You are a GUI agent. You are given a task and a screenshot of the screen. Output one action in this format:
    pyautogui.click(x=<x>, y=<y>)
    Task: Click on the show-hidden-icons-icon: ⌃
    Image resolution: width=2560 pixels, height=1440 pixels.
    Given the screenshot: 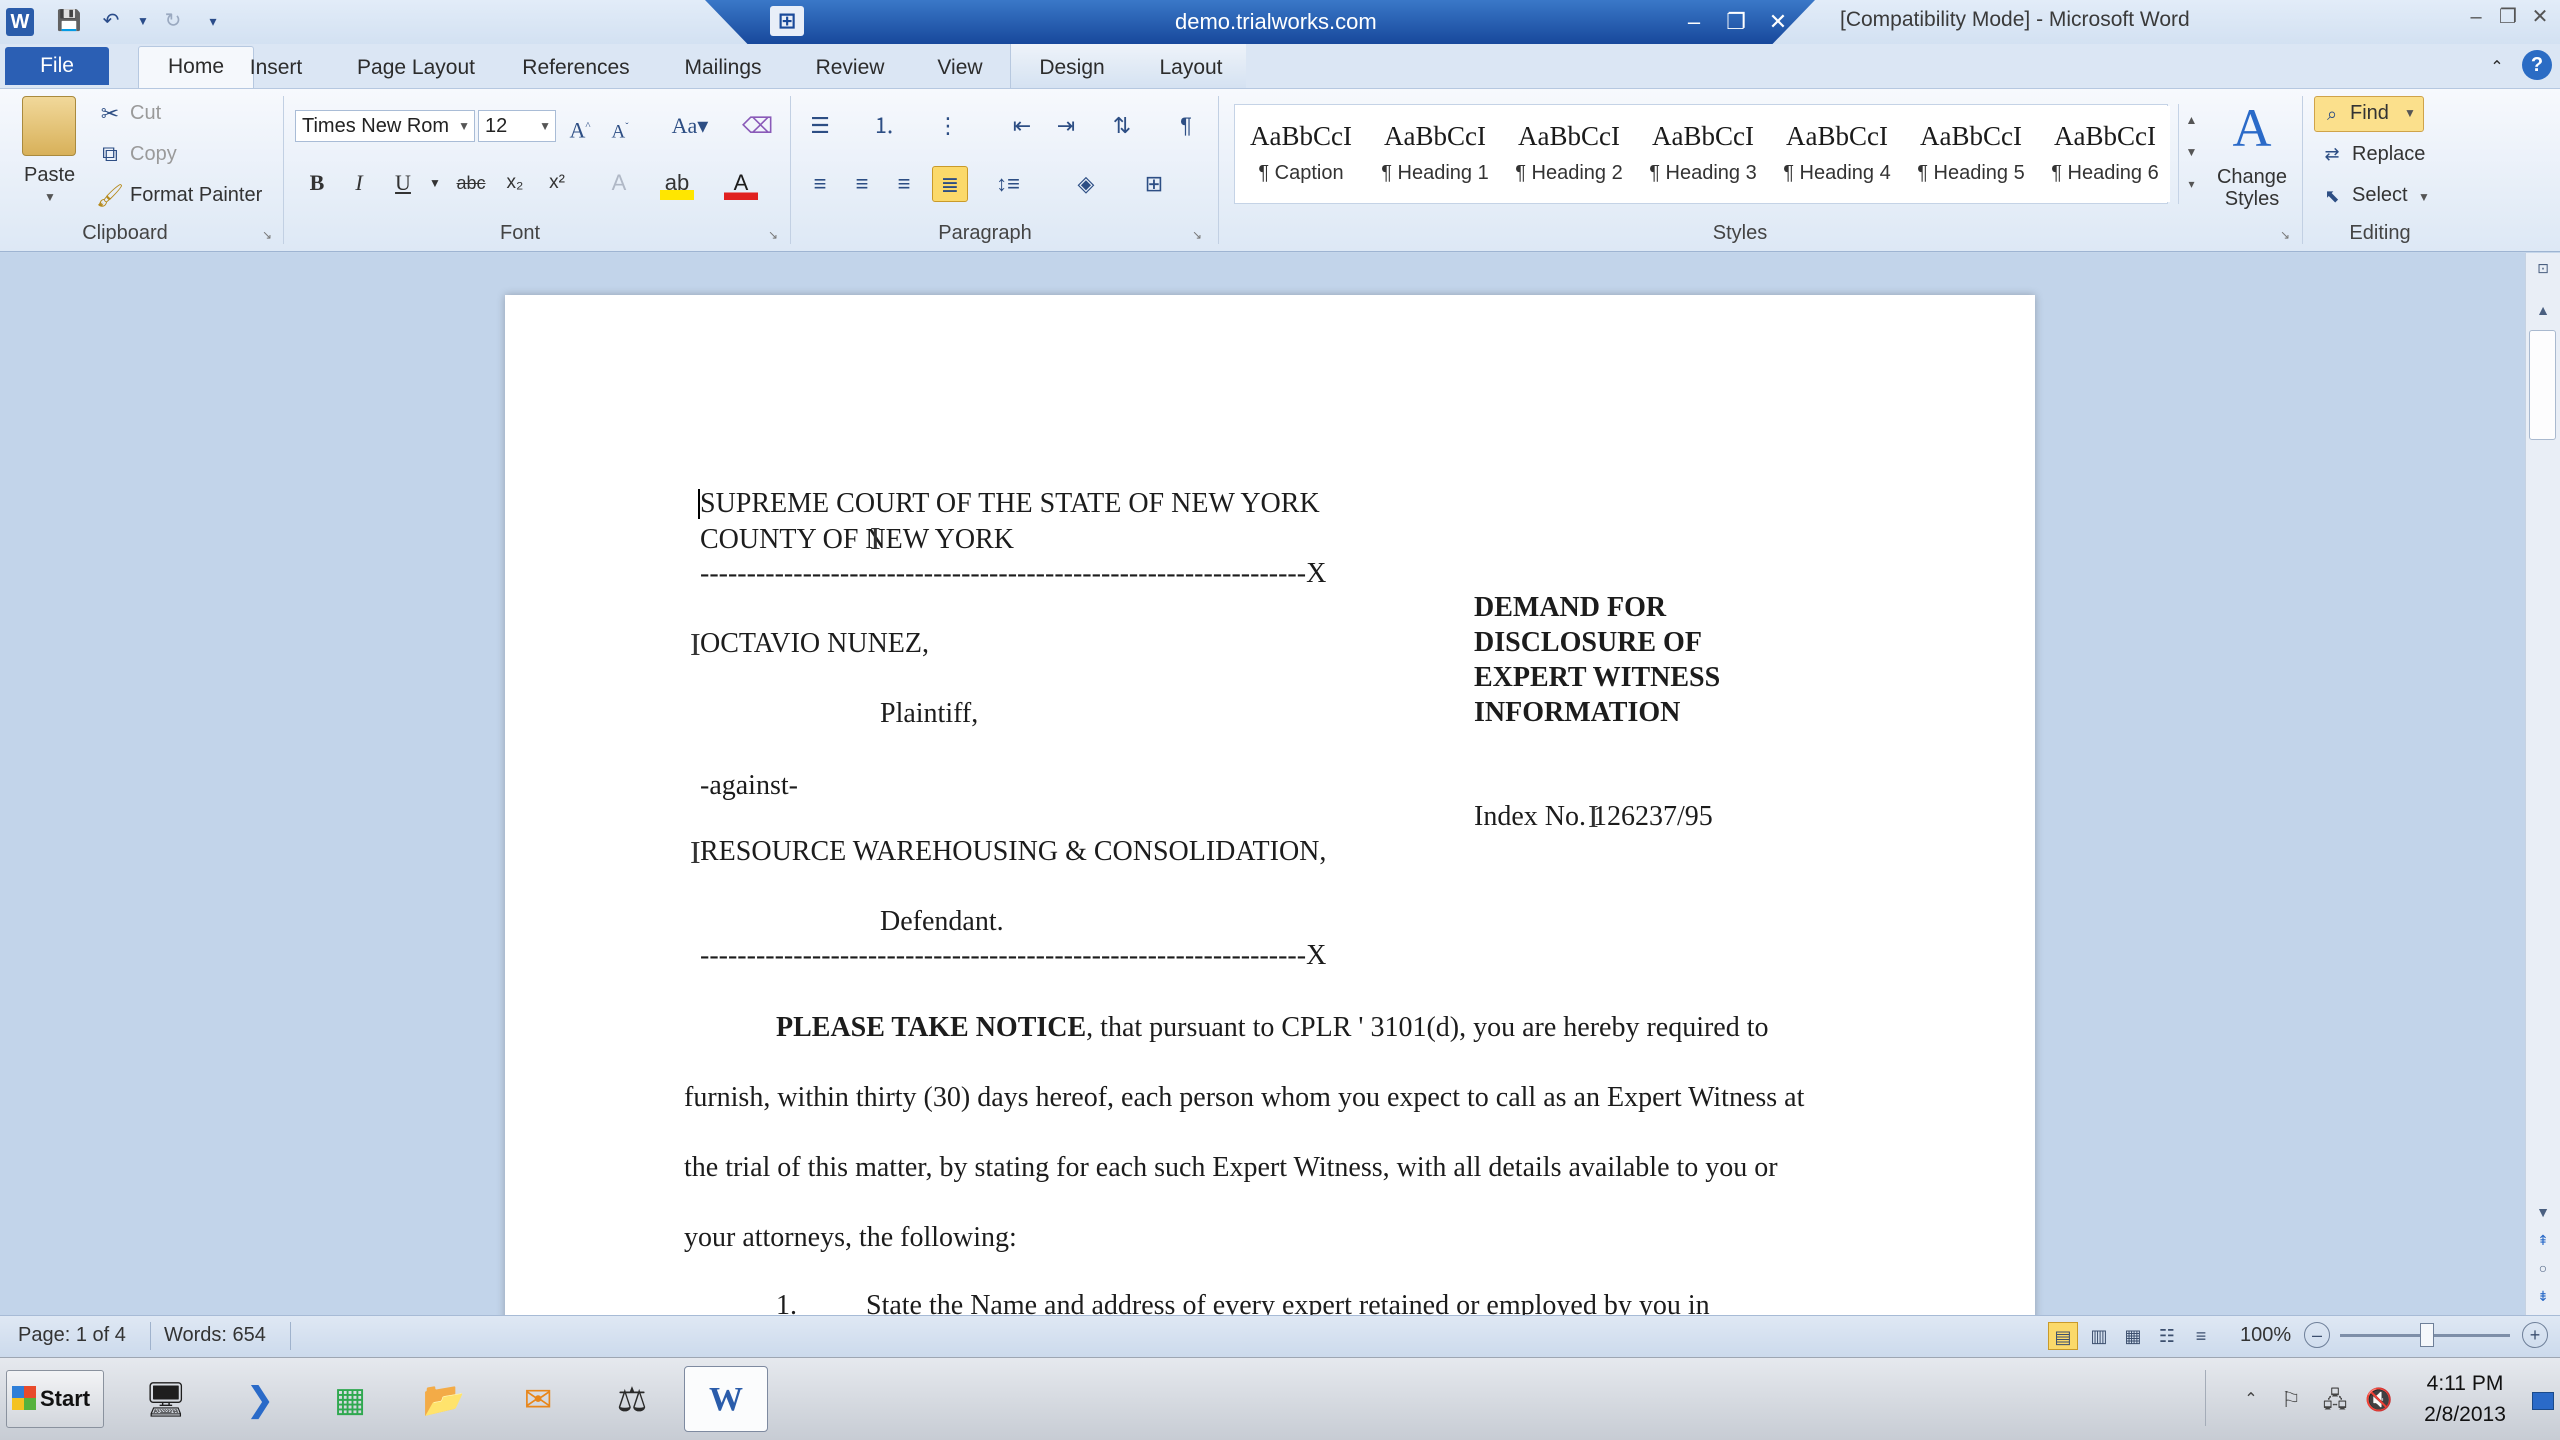 What is the action you would take?
    pyautogui.click(x=2251, y=1400)
    